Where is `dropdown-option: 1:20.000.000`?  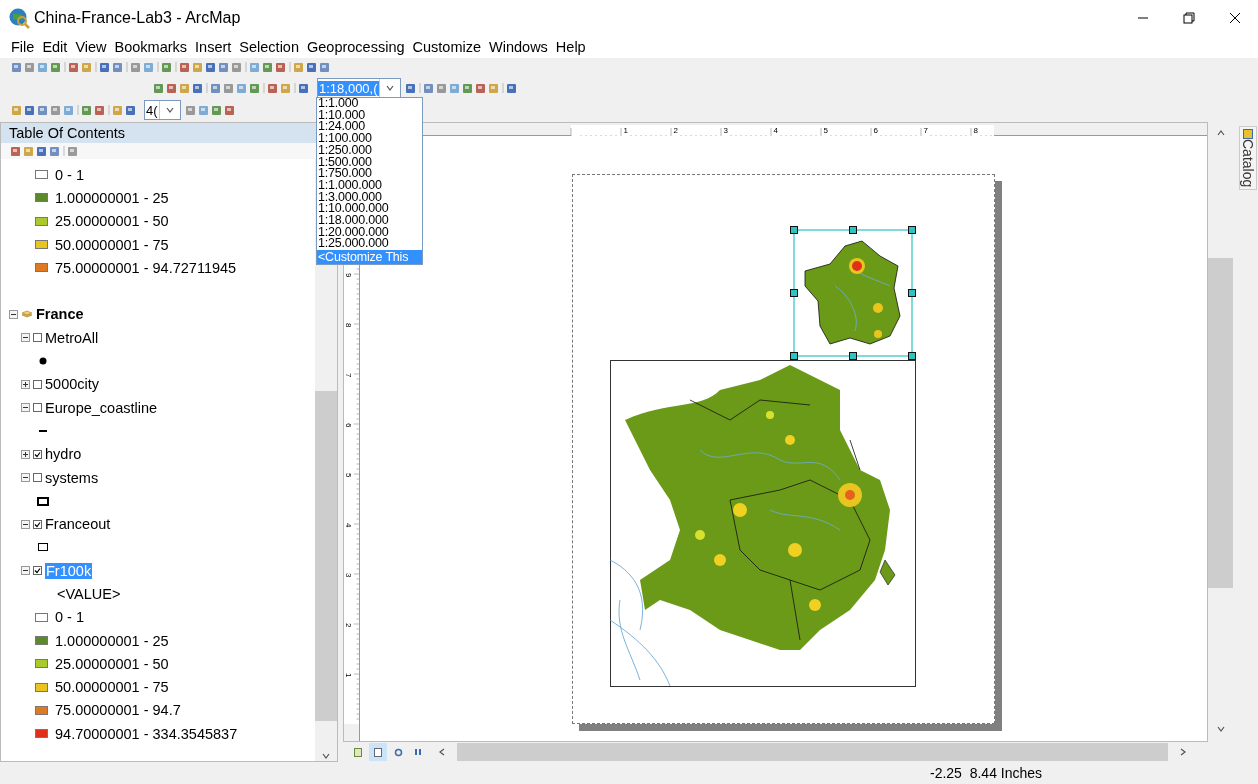 dropdown-option: 1:20.000.000 is located at coordinates (369, 232).